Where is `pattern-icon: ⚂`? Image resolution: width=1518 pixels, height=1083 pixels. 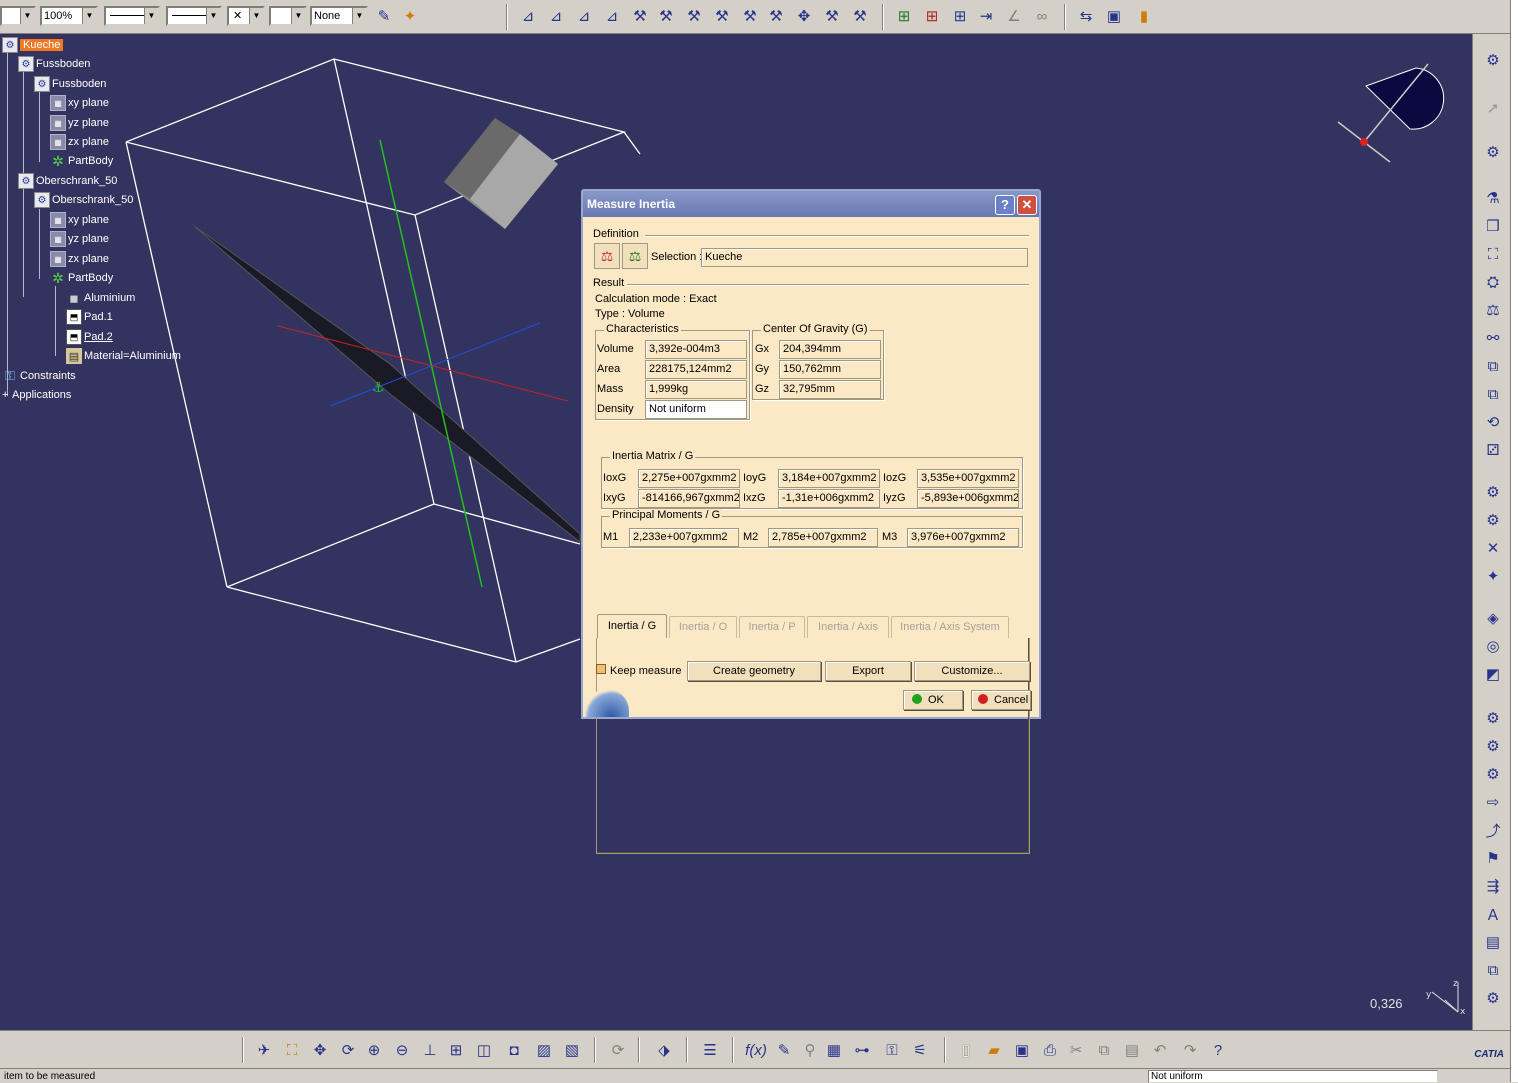 pattern-icon: ⚂ is located at coordinates (1493, 450).